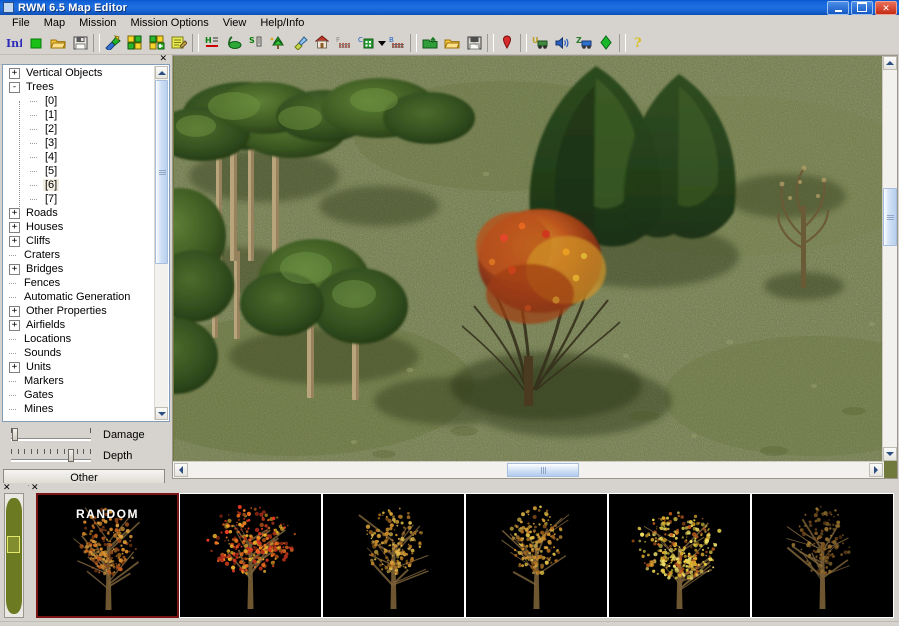 The width and height of the screenshot is (899, 626). I want to click on close-button: ✕, so click(886, 8).